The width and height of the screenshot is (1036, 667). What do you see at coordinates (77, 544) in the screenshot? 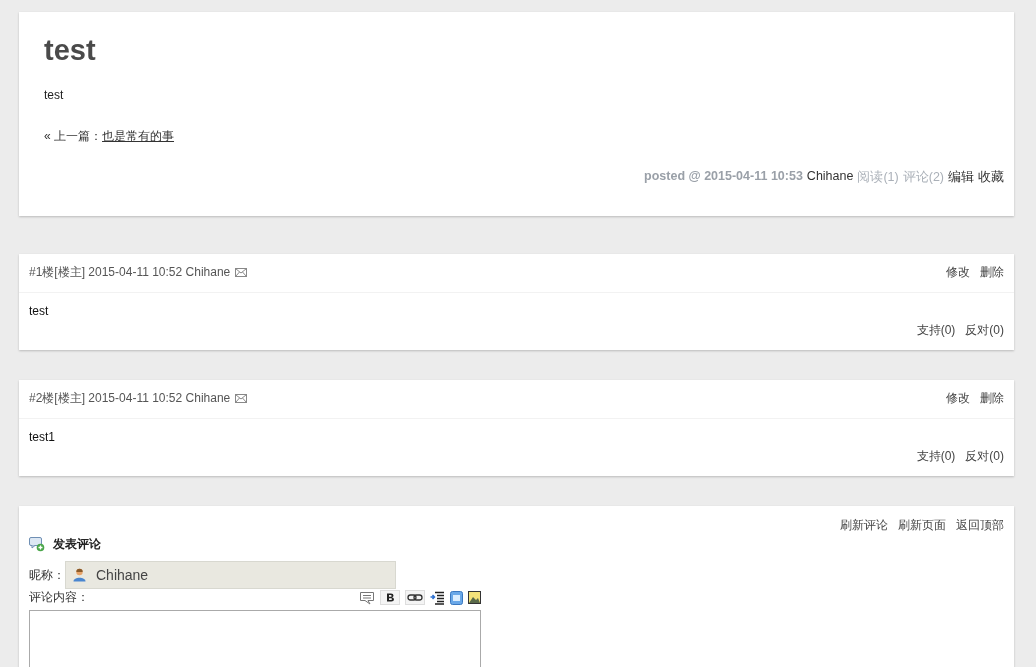
I see `form-title: 发表评论` at bounding box center [77, 544].